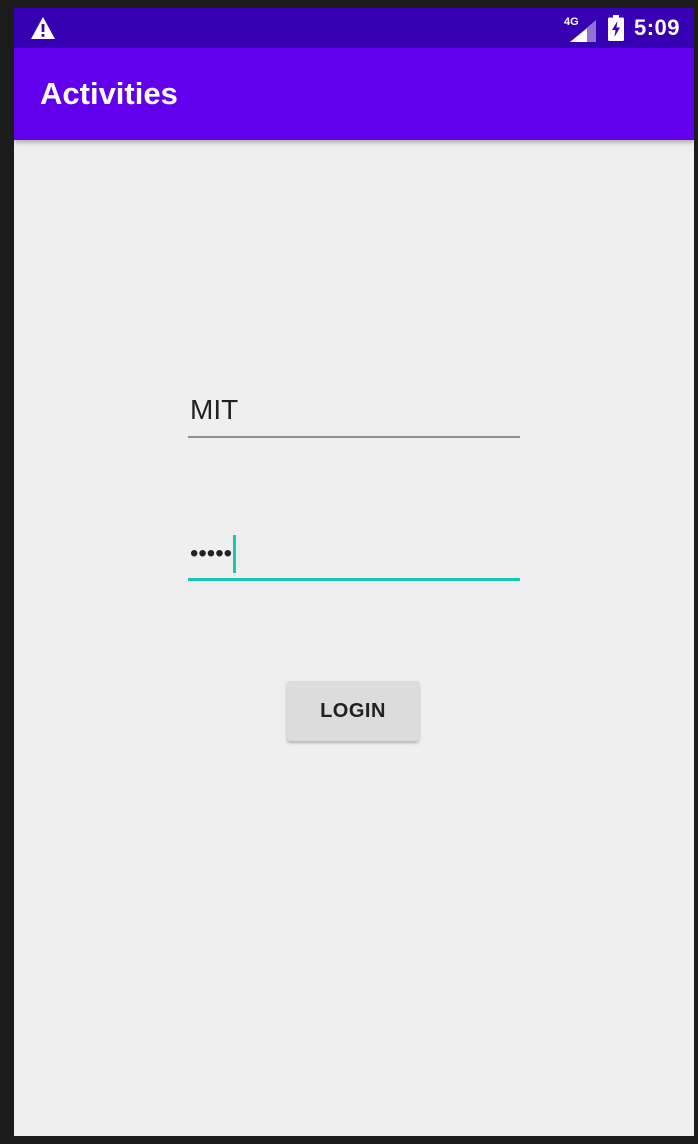 Image resolution: width=698 pixels, height=1144 pixels. I want to click on app-title: Activities, so click(109, 93).